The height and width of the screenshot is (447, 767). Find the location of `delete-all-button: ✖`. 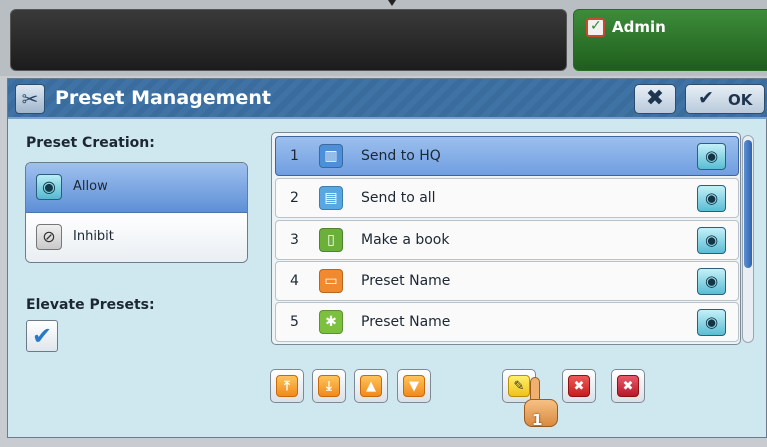

delete-all-button: ✖ is located at coordinates (628, 386).